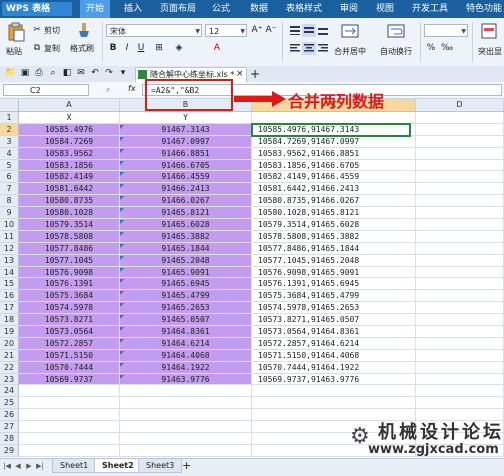 This screenshot has height=476, width=504. Describe the element at coordinates (295, 48) in the screenshot. I see `align-left-button` at that location.